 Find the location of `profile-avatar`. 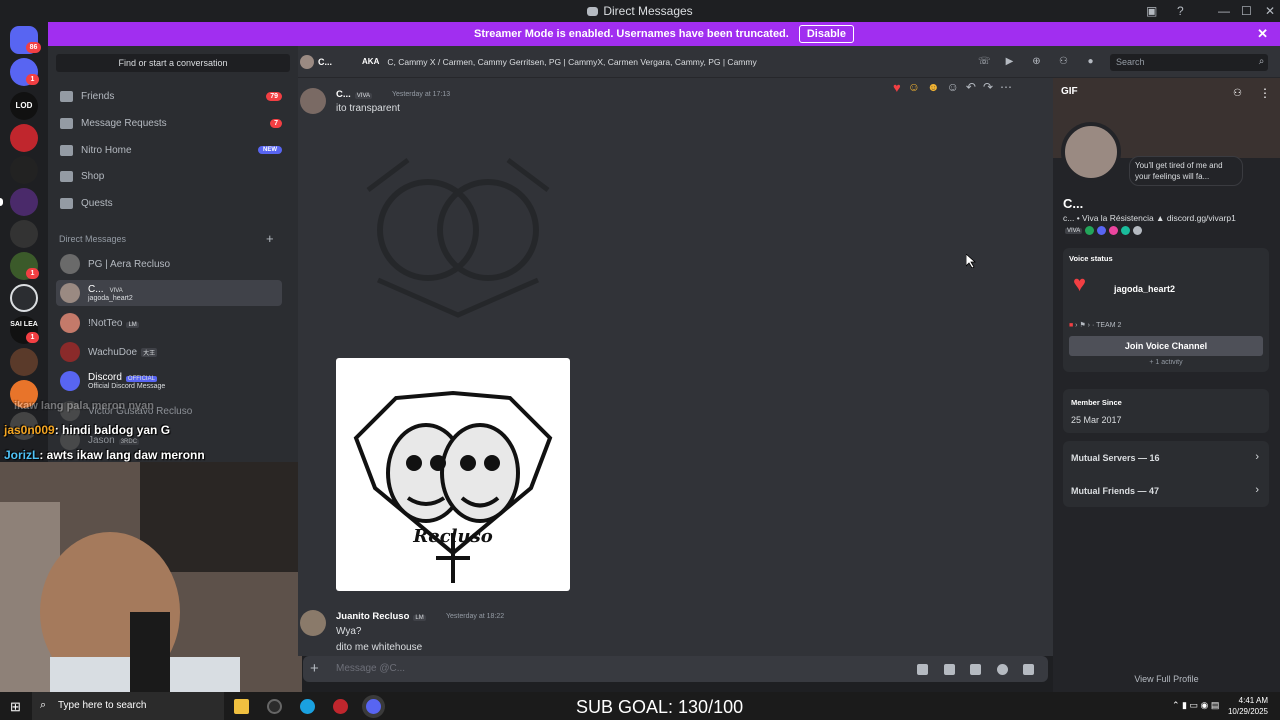

profile-avatar is located at coordinates (1091, 152).